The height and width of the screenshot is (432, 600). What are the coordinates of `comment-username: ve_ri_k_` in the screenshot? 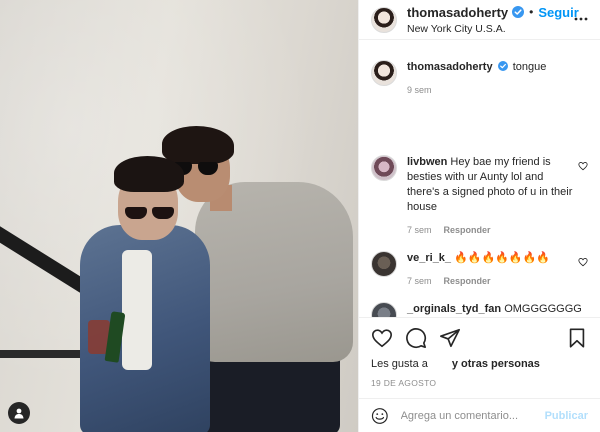 It's located at (429, 258).